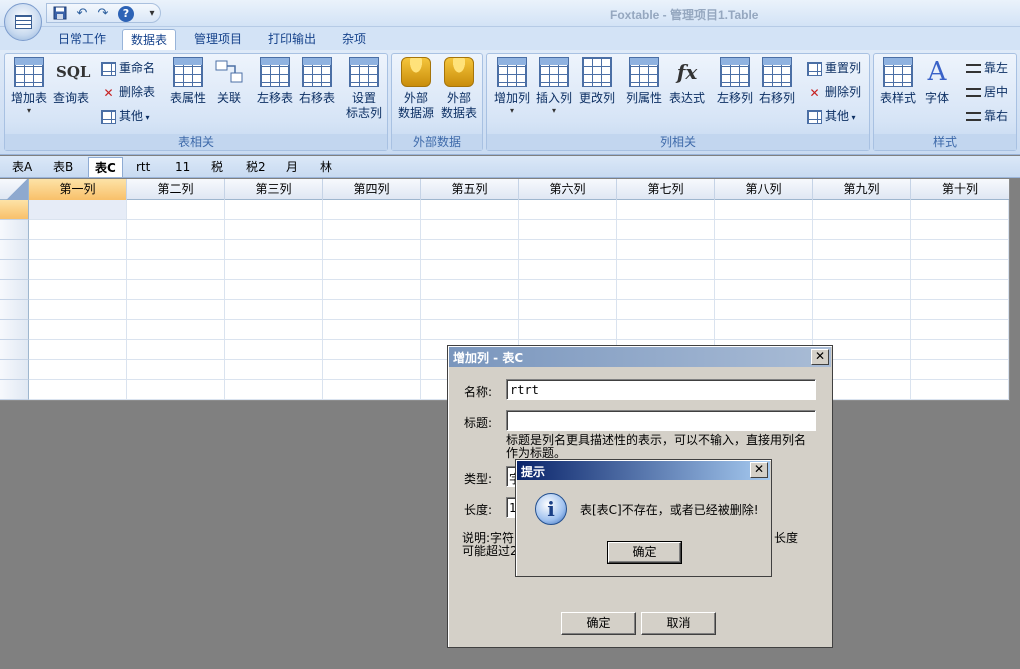 The width and height of the screenshot is (1020, 669). I want to click on length-label: 长度:, so click(478, 510).